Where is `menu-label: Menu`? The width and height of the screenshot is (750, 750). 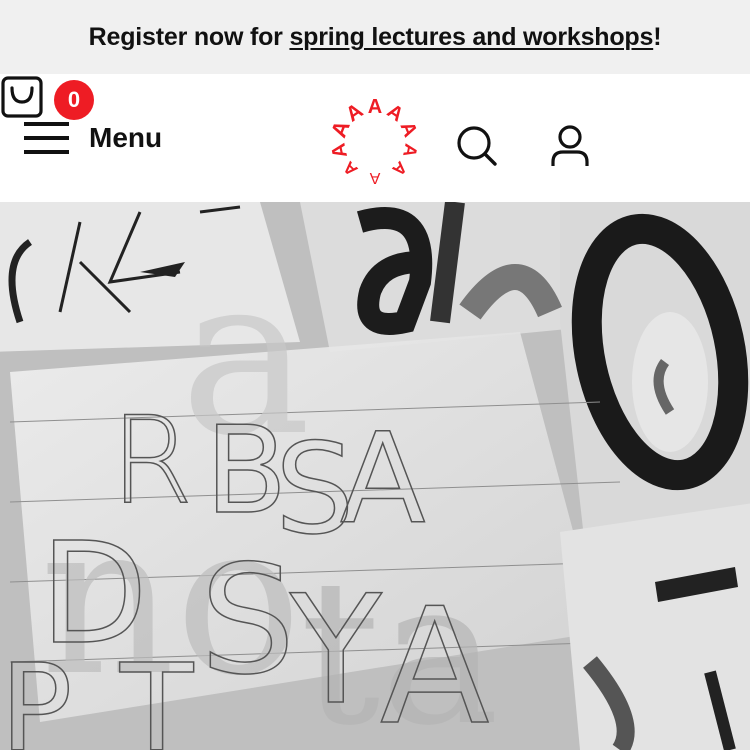
menu-label: Menu is located at coordinates (126, 137).